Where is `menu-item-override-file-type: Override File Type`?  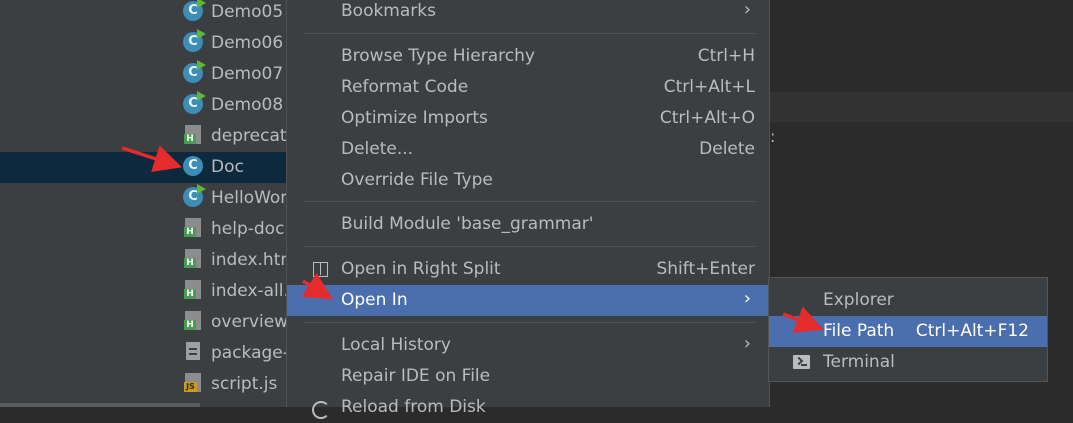
menu-item-override-file-type: Override File Type is located at coordinates (528, 180).